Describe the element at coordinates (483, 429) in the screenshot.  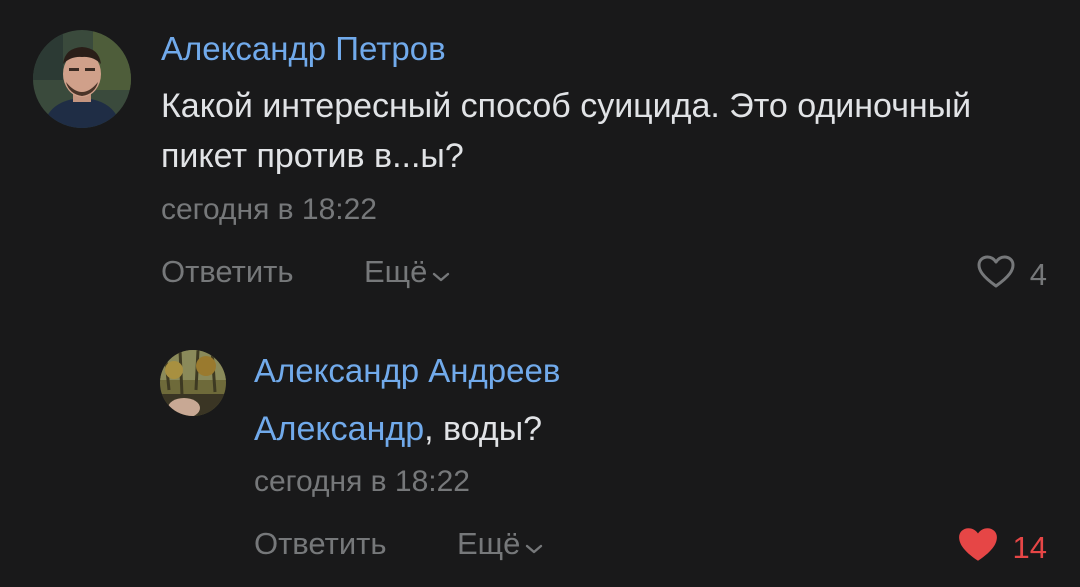
I see `comment-text-body: , воды?` at that location.